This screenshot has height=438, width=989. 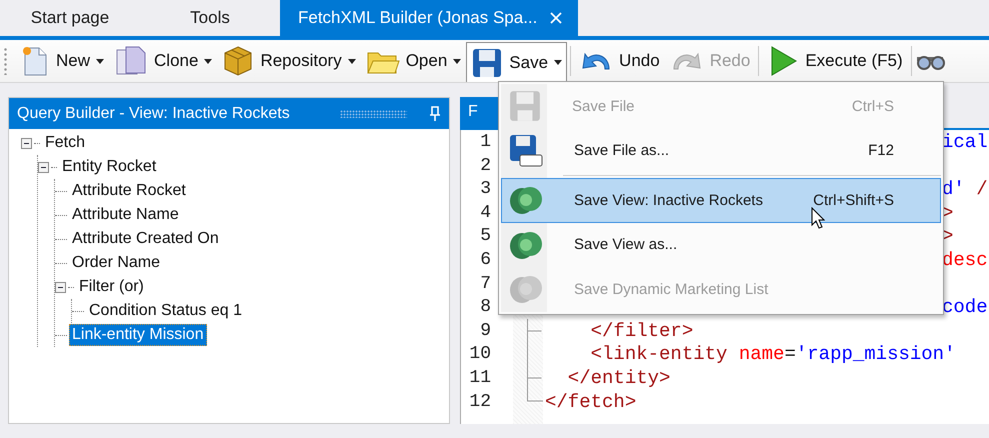 I want to click on code-line: <link-entity name='rapp_mission', so click(x=773, y=354).